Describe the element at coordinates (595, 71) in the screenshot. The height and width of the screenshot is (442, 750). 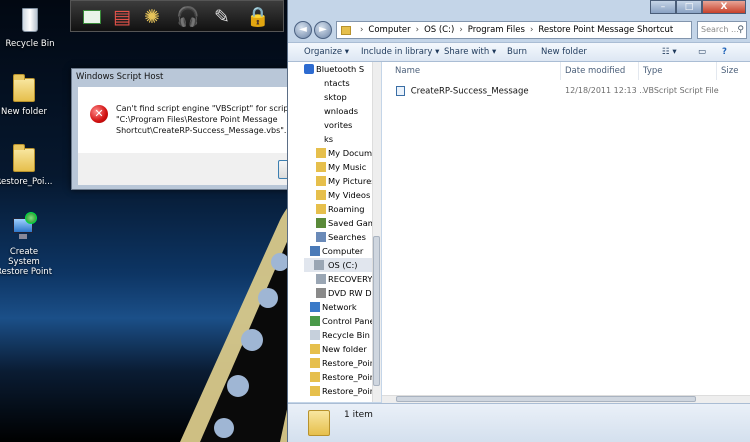
I see `column-header-date: Date modified` at that location.